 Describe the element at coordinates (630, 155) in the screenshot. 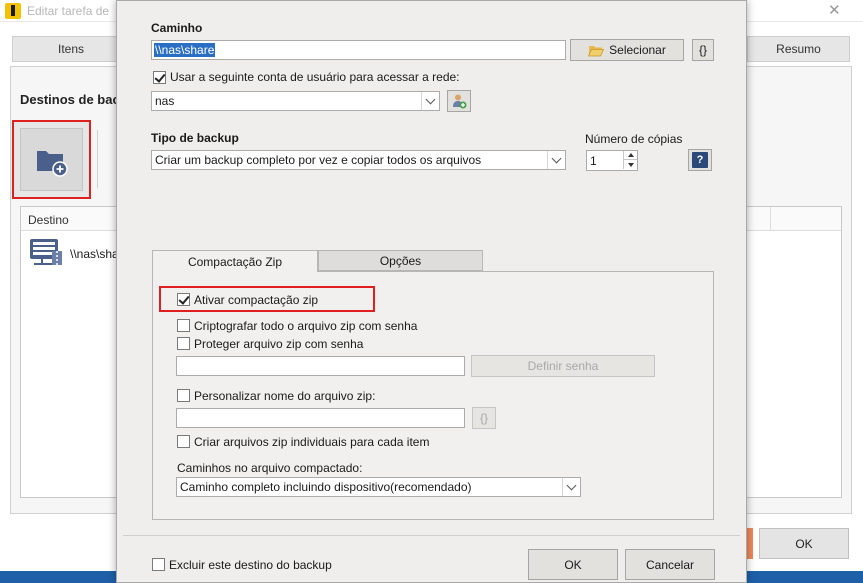

I see `increment-icon` at that location.